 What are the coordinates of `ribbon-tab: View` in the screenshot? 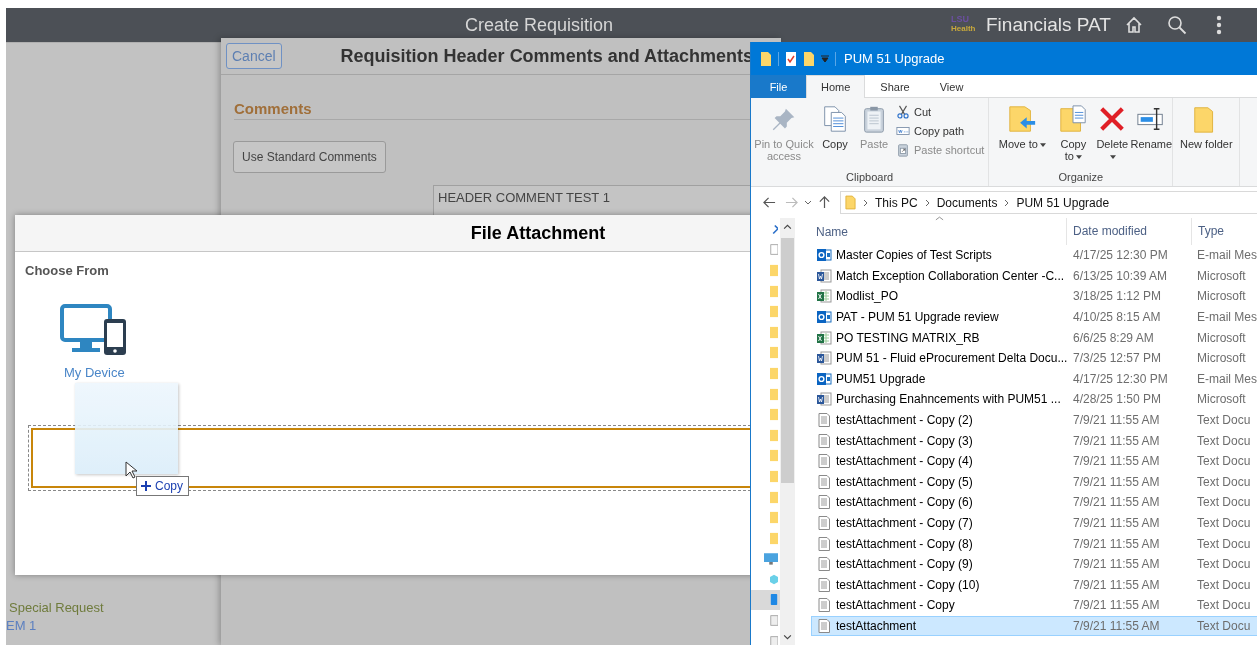 It's located at (951, 86).